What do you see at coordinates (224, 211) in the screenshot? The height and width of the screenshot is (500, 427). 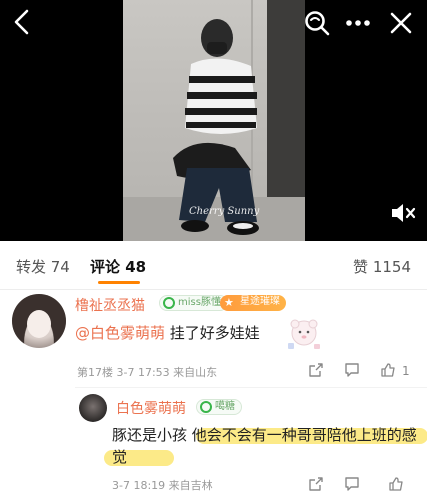 I see `video-watermark: Cherry Sunny` at bounding box center [224, 211].